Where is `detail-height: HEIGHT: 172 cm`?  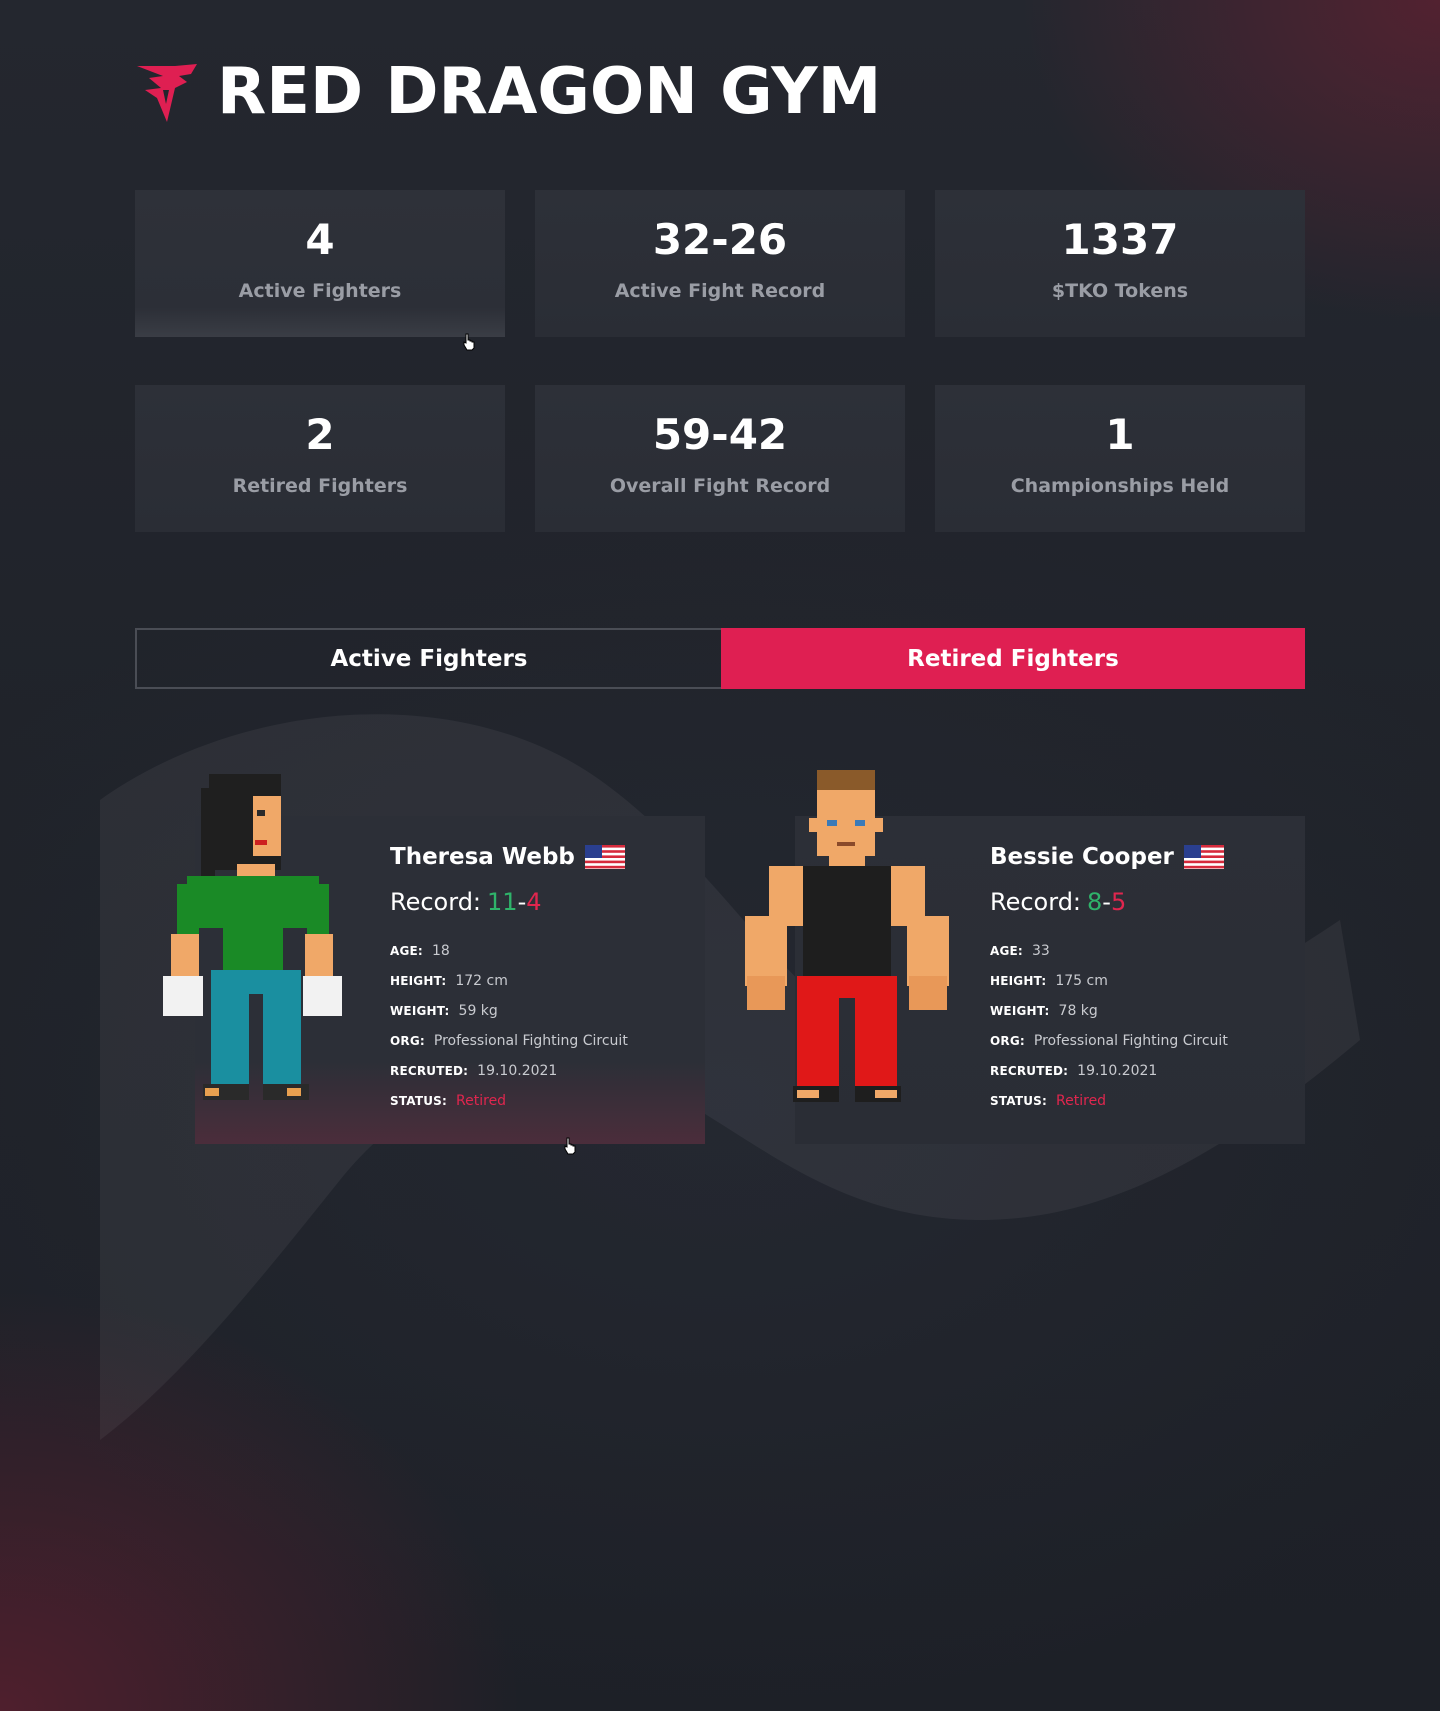
detail-height: HEIGHT: 172 cm is located at coordinates (540, 981).